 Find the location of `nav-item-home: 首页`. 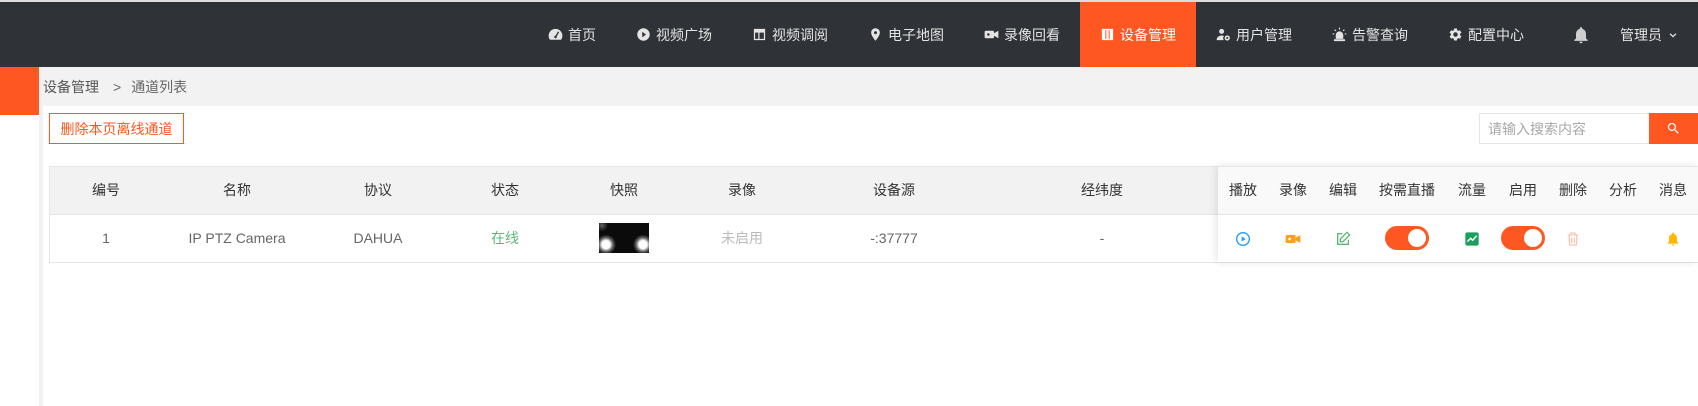

nav-item-home: 首页 is located at coordinates (572, 34).